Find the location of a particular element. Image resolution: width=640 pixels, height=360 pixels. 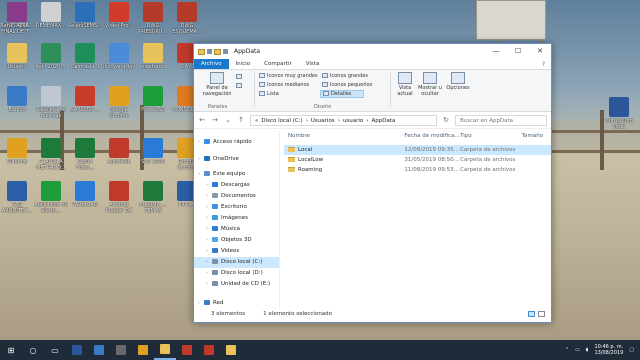

show-hide-button: Mostrar u ocultar is located at coordinates (430, 84).